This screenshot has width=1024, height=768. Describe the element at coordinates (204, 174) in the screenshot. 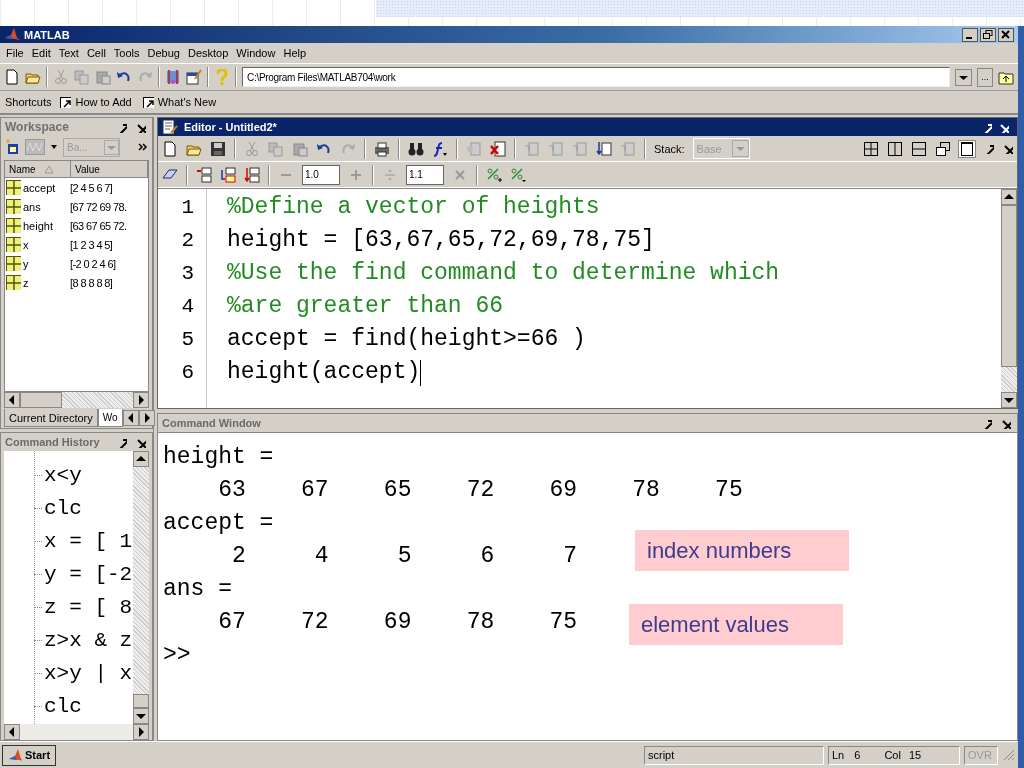

I see `cell-insert-icon` at that location.